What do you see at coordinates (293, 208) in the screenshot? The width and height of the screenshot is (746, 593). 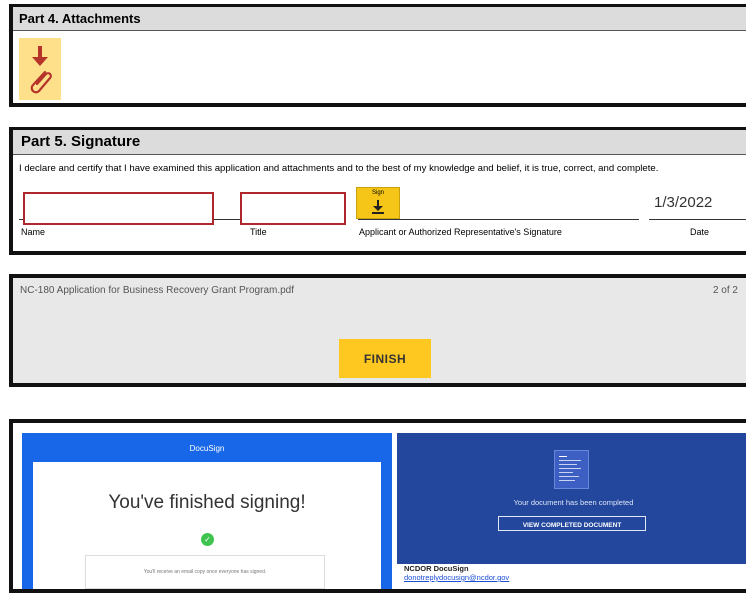 I see `title-field` at bounding box center [293, 208].